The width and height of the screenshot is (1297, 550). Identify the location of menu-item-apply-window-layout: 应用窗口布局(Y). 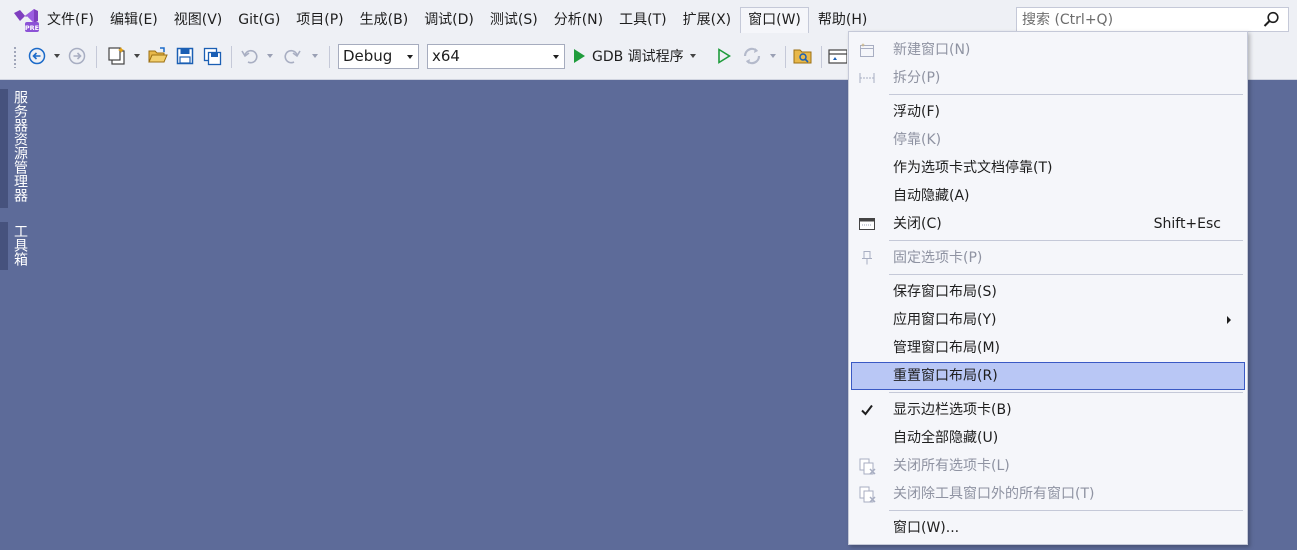
(1048, 320).